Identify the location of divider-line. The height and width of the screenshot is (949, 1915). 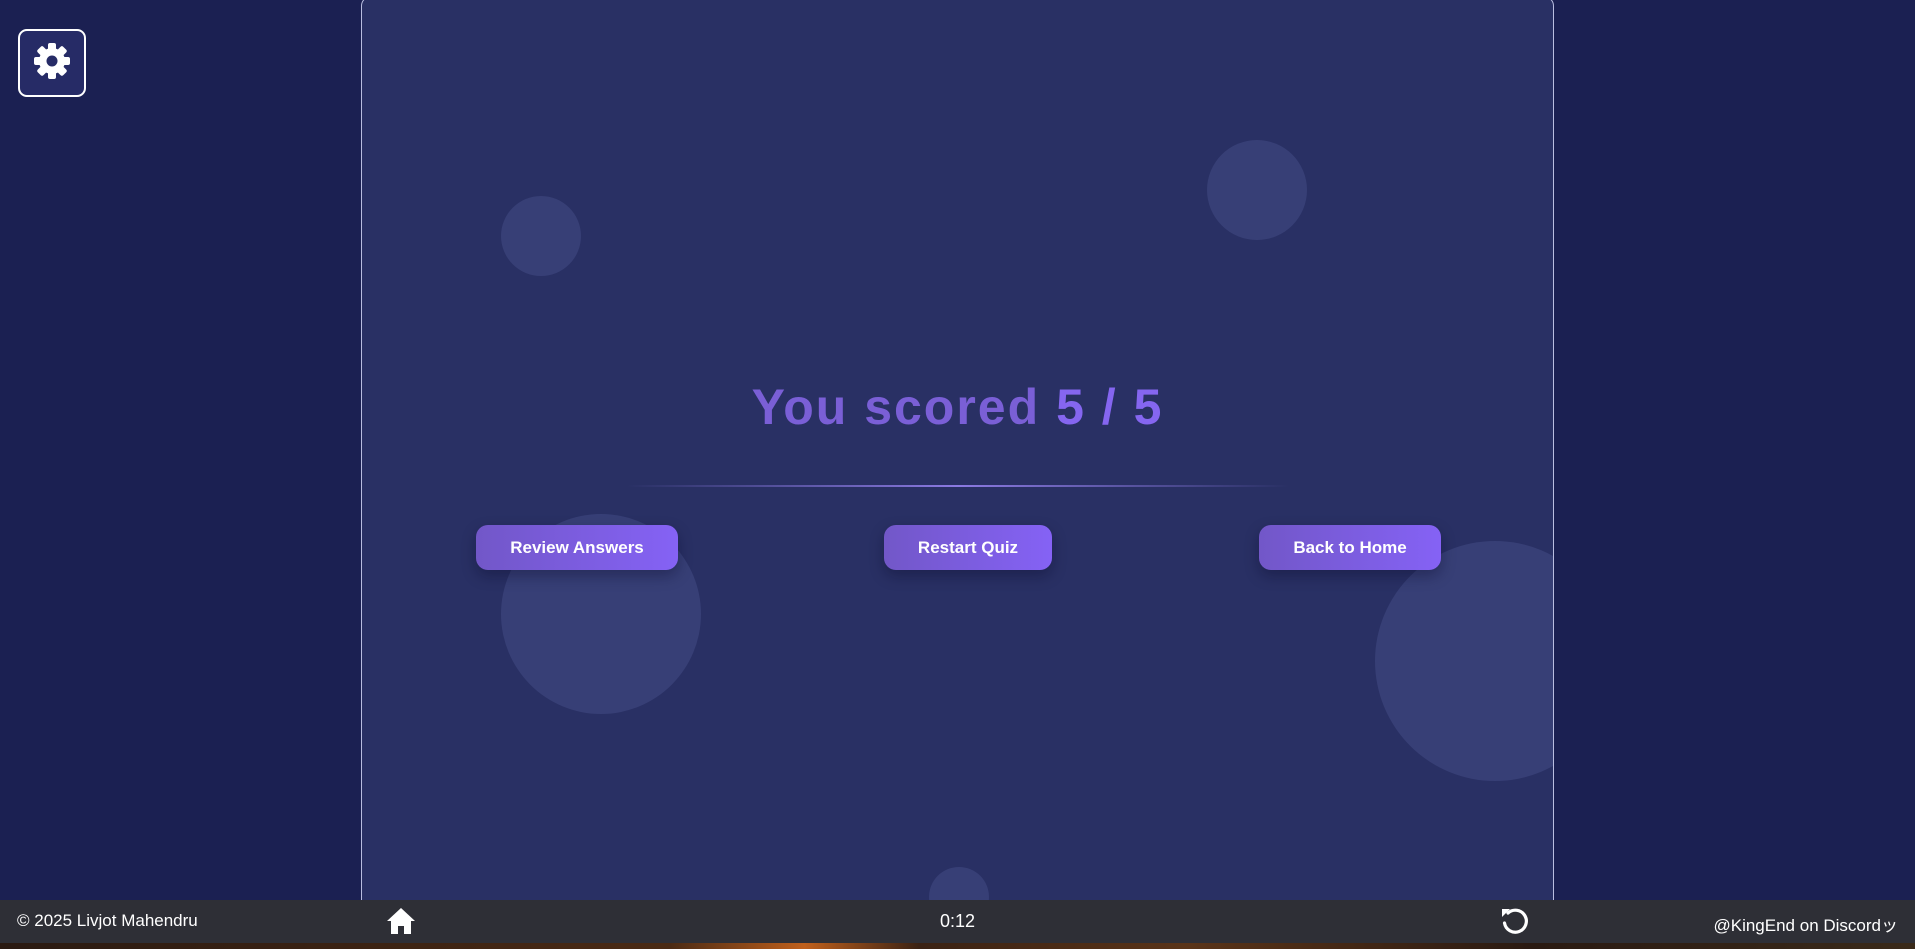
(958, 486).